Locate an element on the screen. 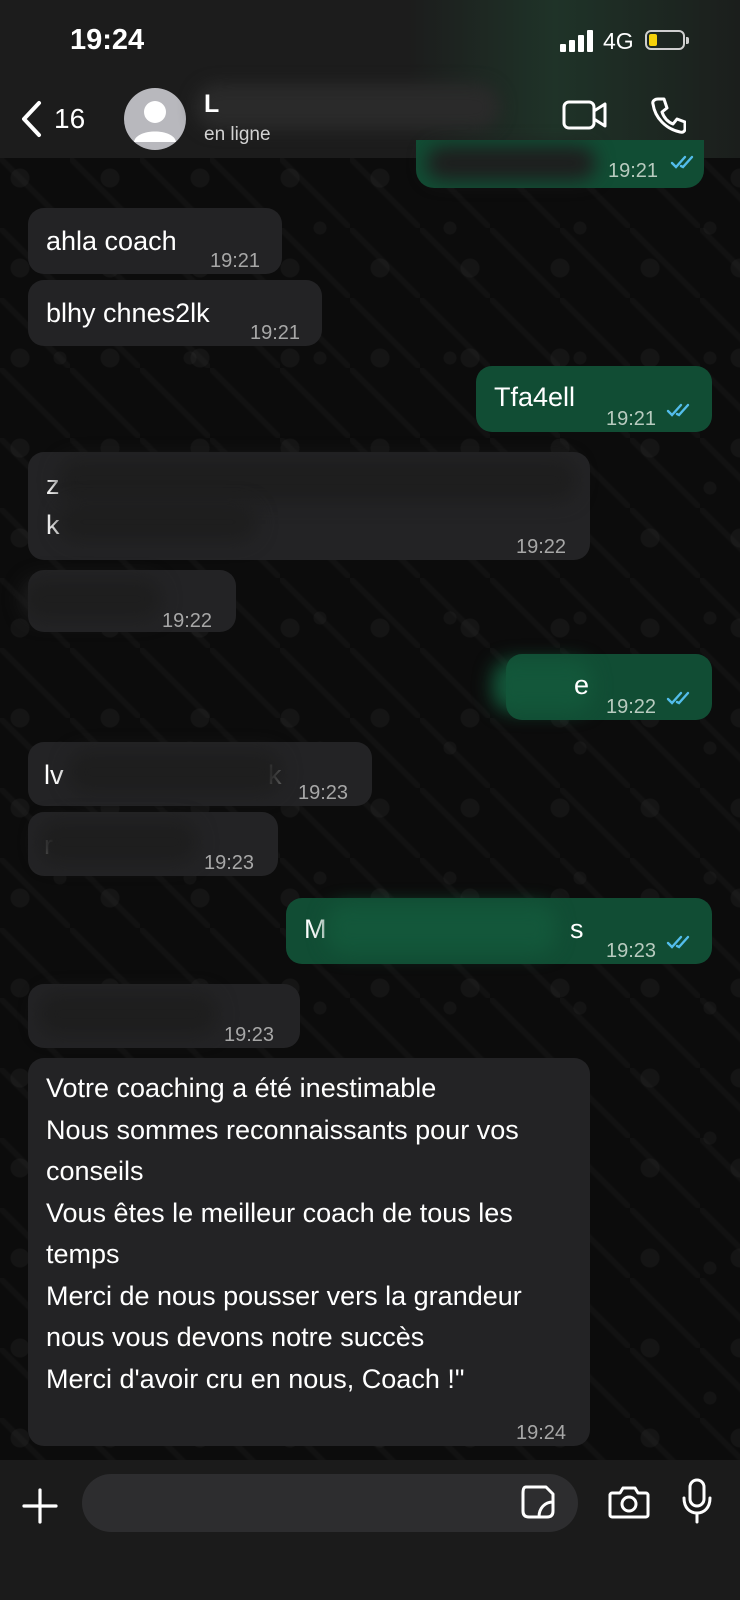  message-incoming: lv k 19:23 is located at coordinates (200, 774).